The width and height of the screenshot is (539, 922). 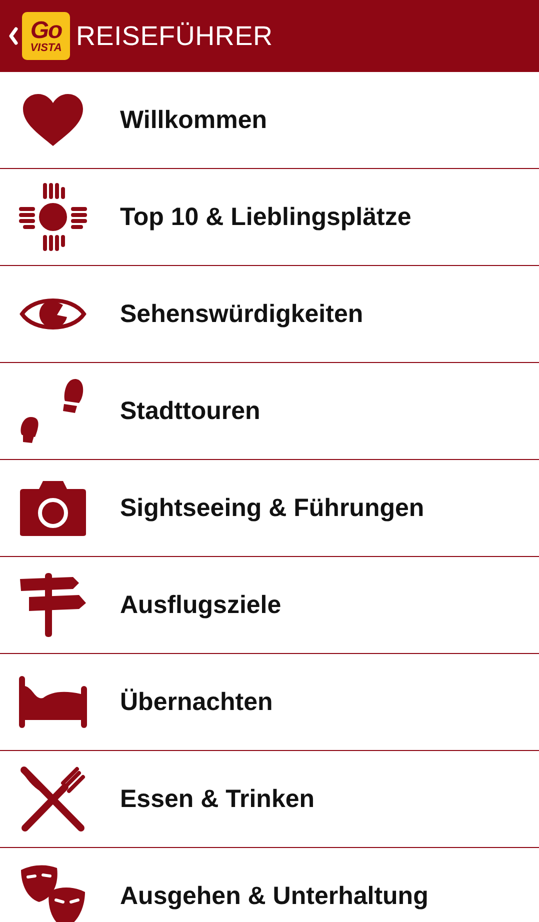 What do you see at coordinates (269, 885) in the screenshot?
I see `menu-item: Ausgehen & Unterhaltung` at bounding box center [269, 885].